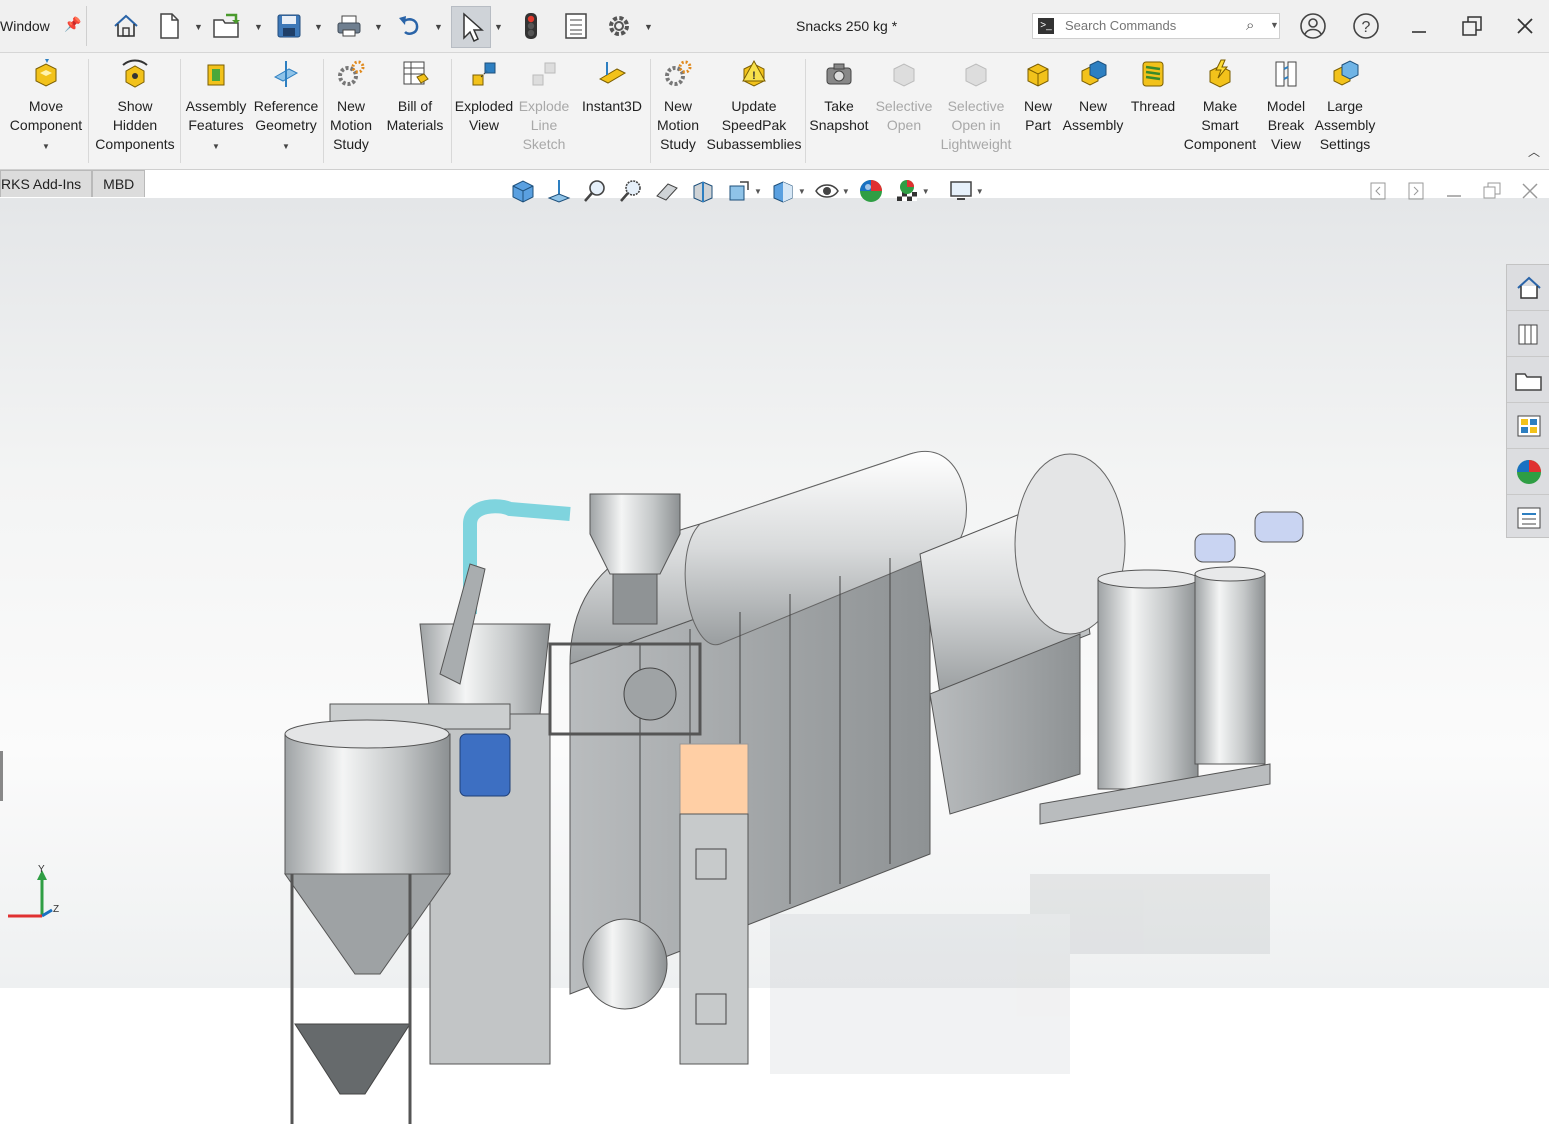 The height and width of the screenshot is (1134, 1549). I want to click on thread-icon, so click(1153, 74).